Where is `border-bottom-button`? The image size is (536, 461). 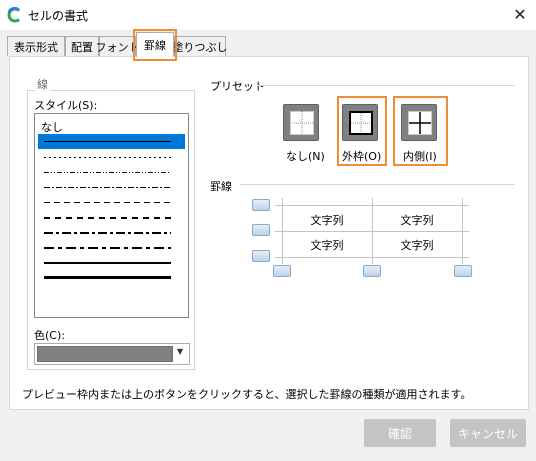 border-bottom-button is located at coordinates (261, 256).